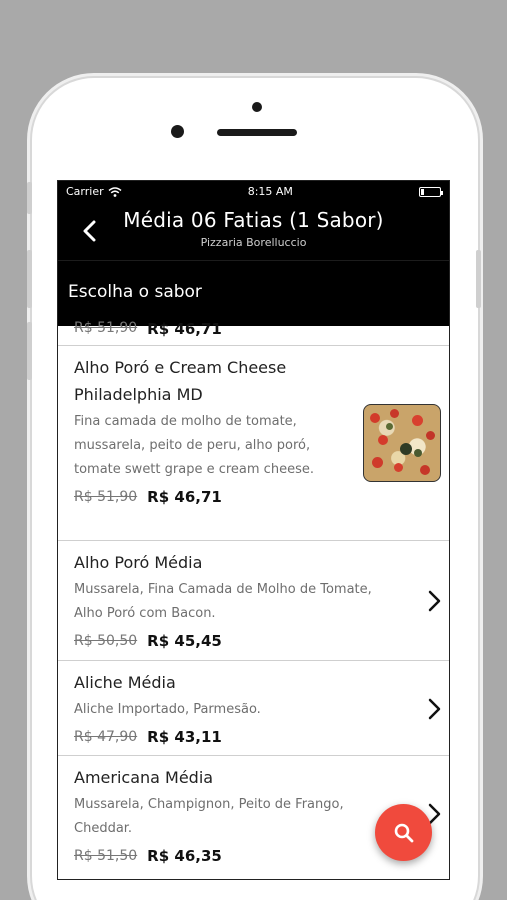 The height and width of the screenshot is (900, 507). What do you see at coordinates (253, 737) in the screenshot?
I see `price-row: R$ 47,90 R$ 43,11` at bounding box center [253, 737].